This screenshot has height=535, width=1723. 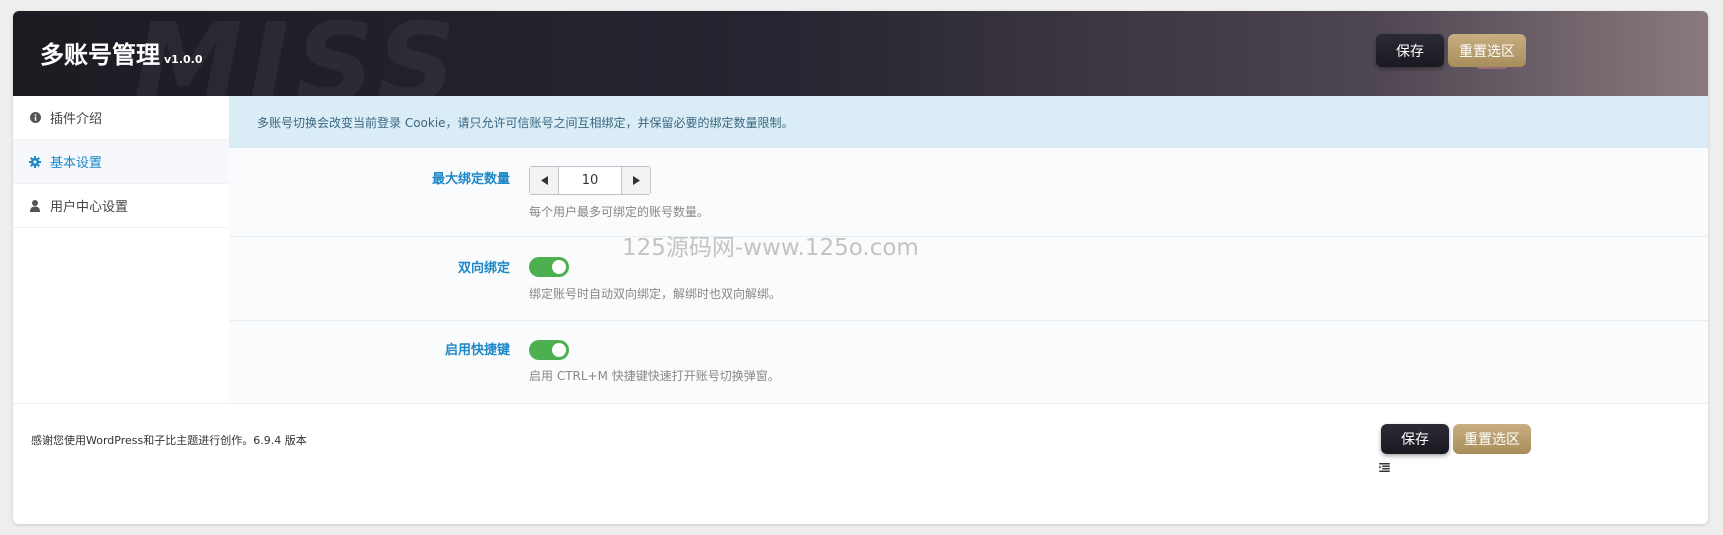 I want to click on caret-left-icon, so click(x=544, y=180).